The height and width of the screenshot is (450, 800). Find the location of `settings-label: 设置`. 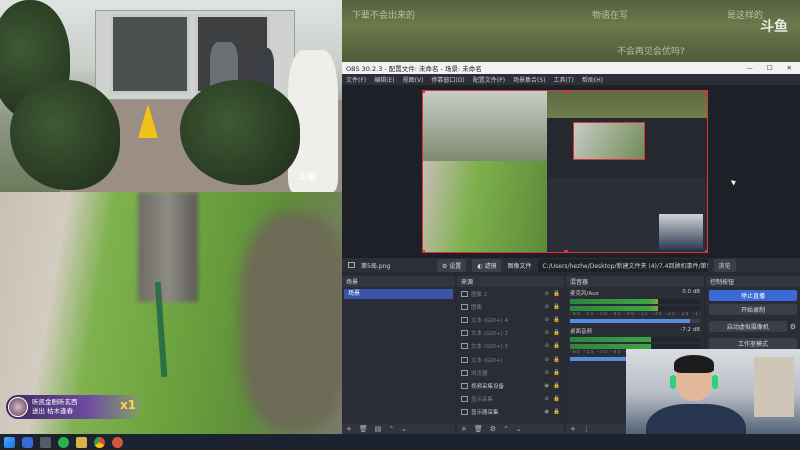

settings-label: 设置 is located at coordinates (455, 266).